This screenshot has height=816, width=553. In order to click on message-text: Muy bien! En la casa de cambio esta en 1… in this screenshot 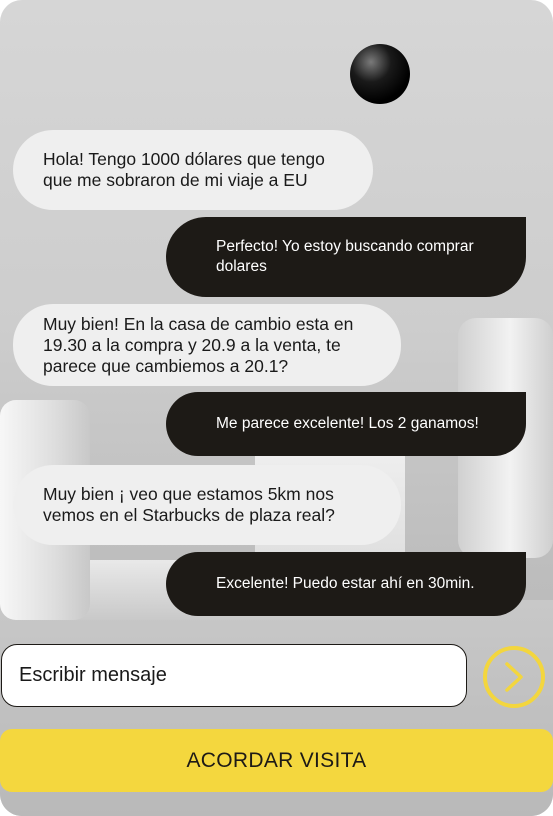, I will do `click(198, 344)`.